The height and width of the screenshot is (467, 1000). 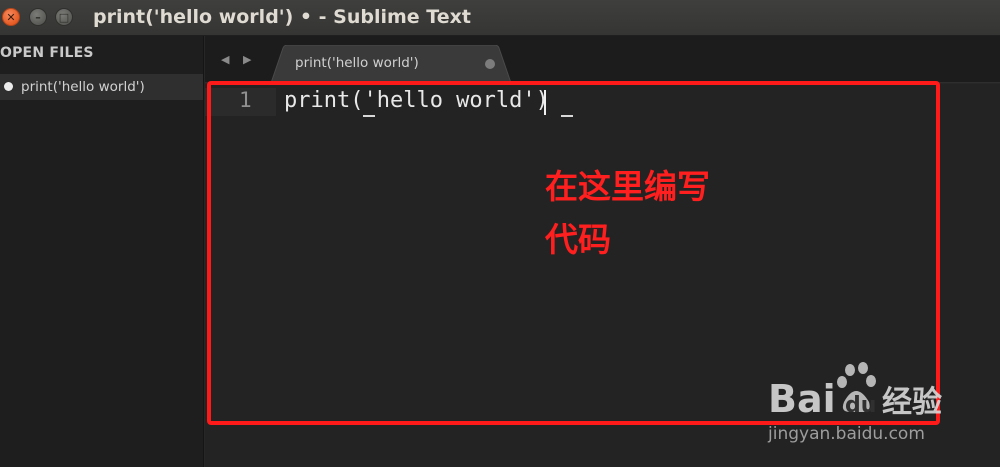 What do you see at coordinates (357, 63) in the screenshot?
I see `tab-label: print('hello world')` at bounding box center [357, 63].